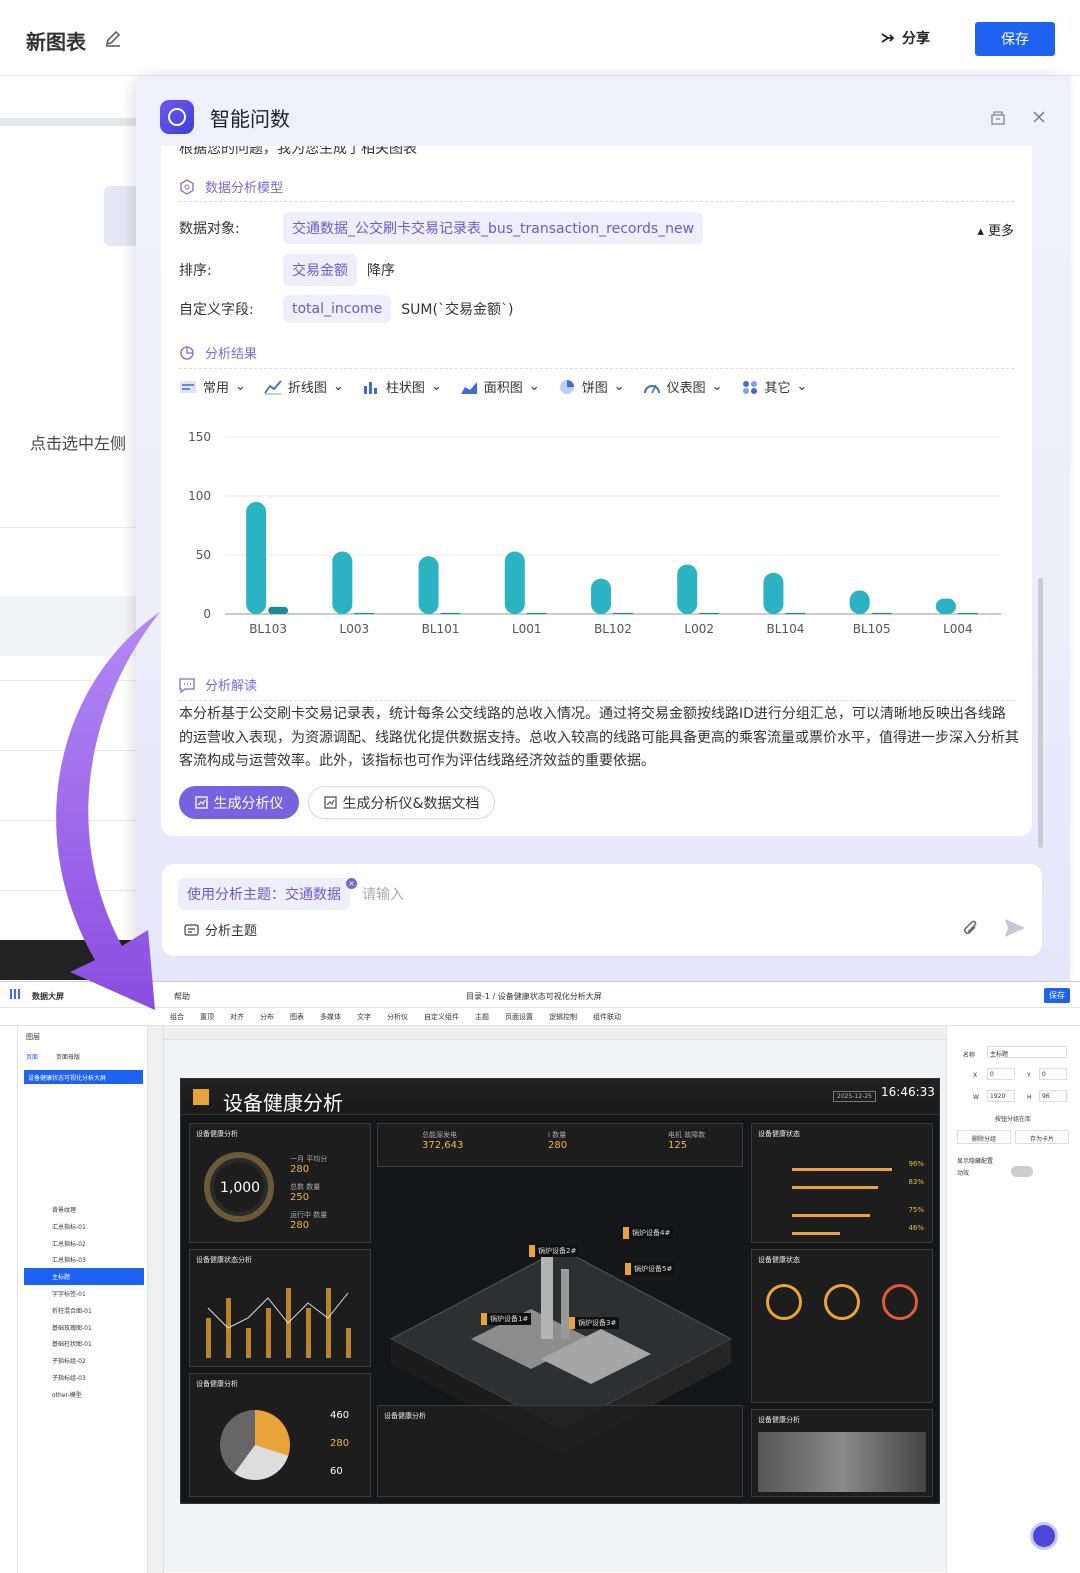 This screenshot has width=1080, height=1573. I want to click on toolbar-item: 对齐, so click(237, 1017).